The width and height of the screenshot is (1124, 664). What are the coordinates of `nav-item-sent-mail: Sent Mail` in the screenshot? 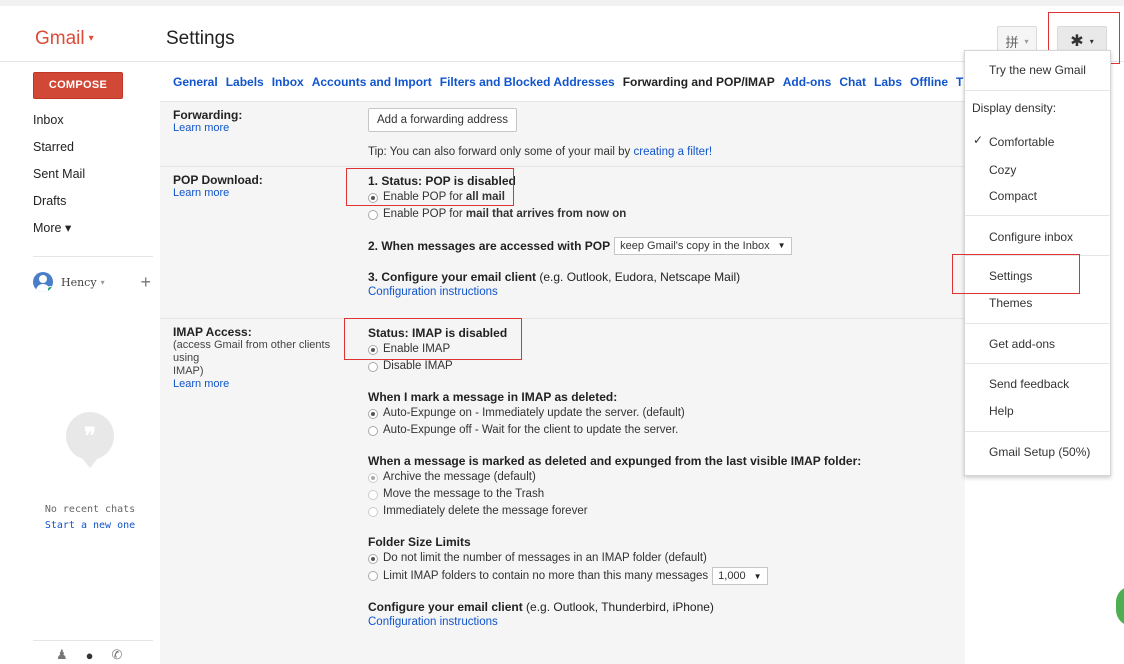 It's located at (80, 174).